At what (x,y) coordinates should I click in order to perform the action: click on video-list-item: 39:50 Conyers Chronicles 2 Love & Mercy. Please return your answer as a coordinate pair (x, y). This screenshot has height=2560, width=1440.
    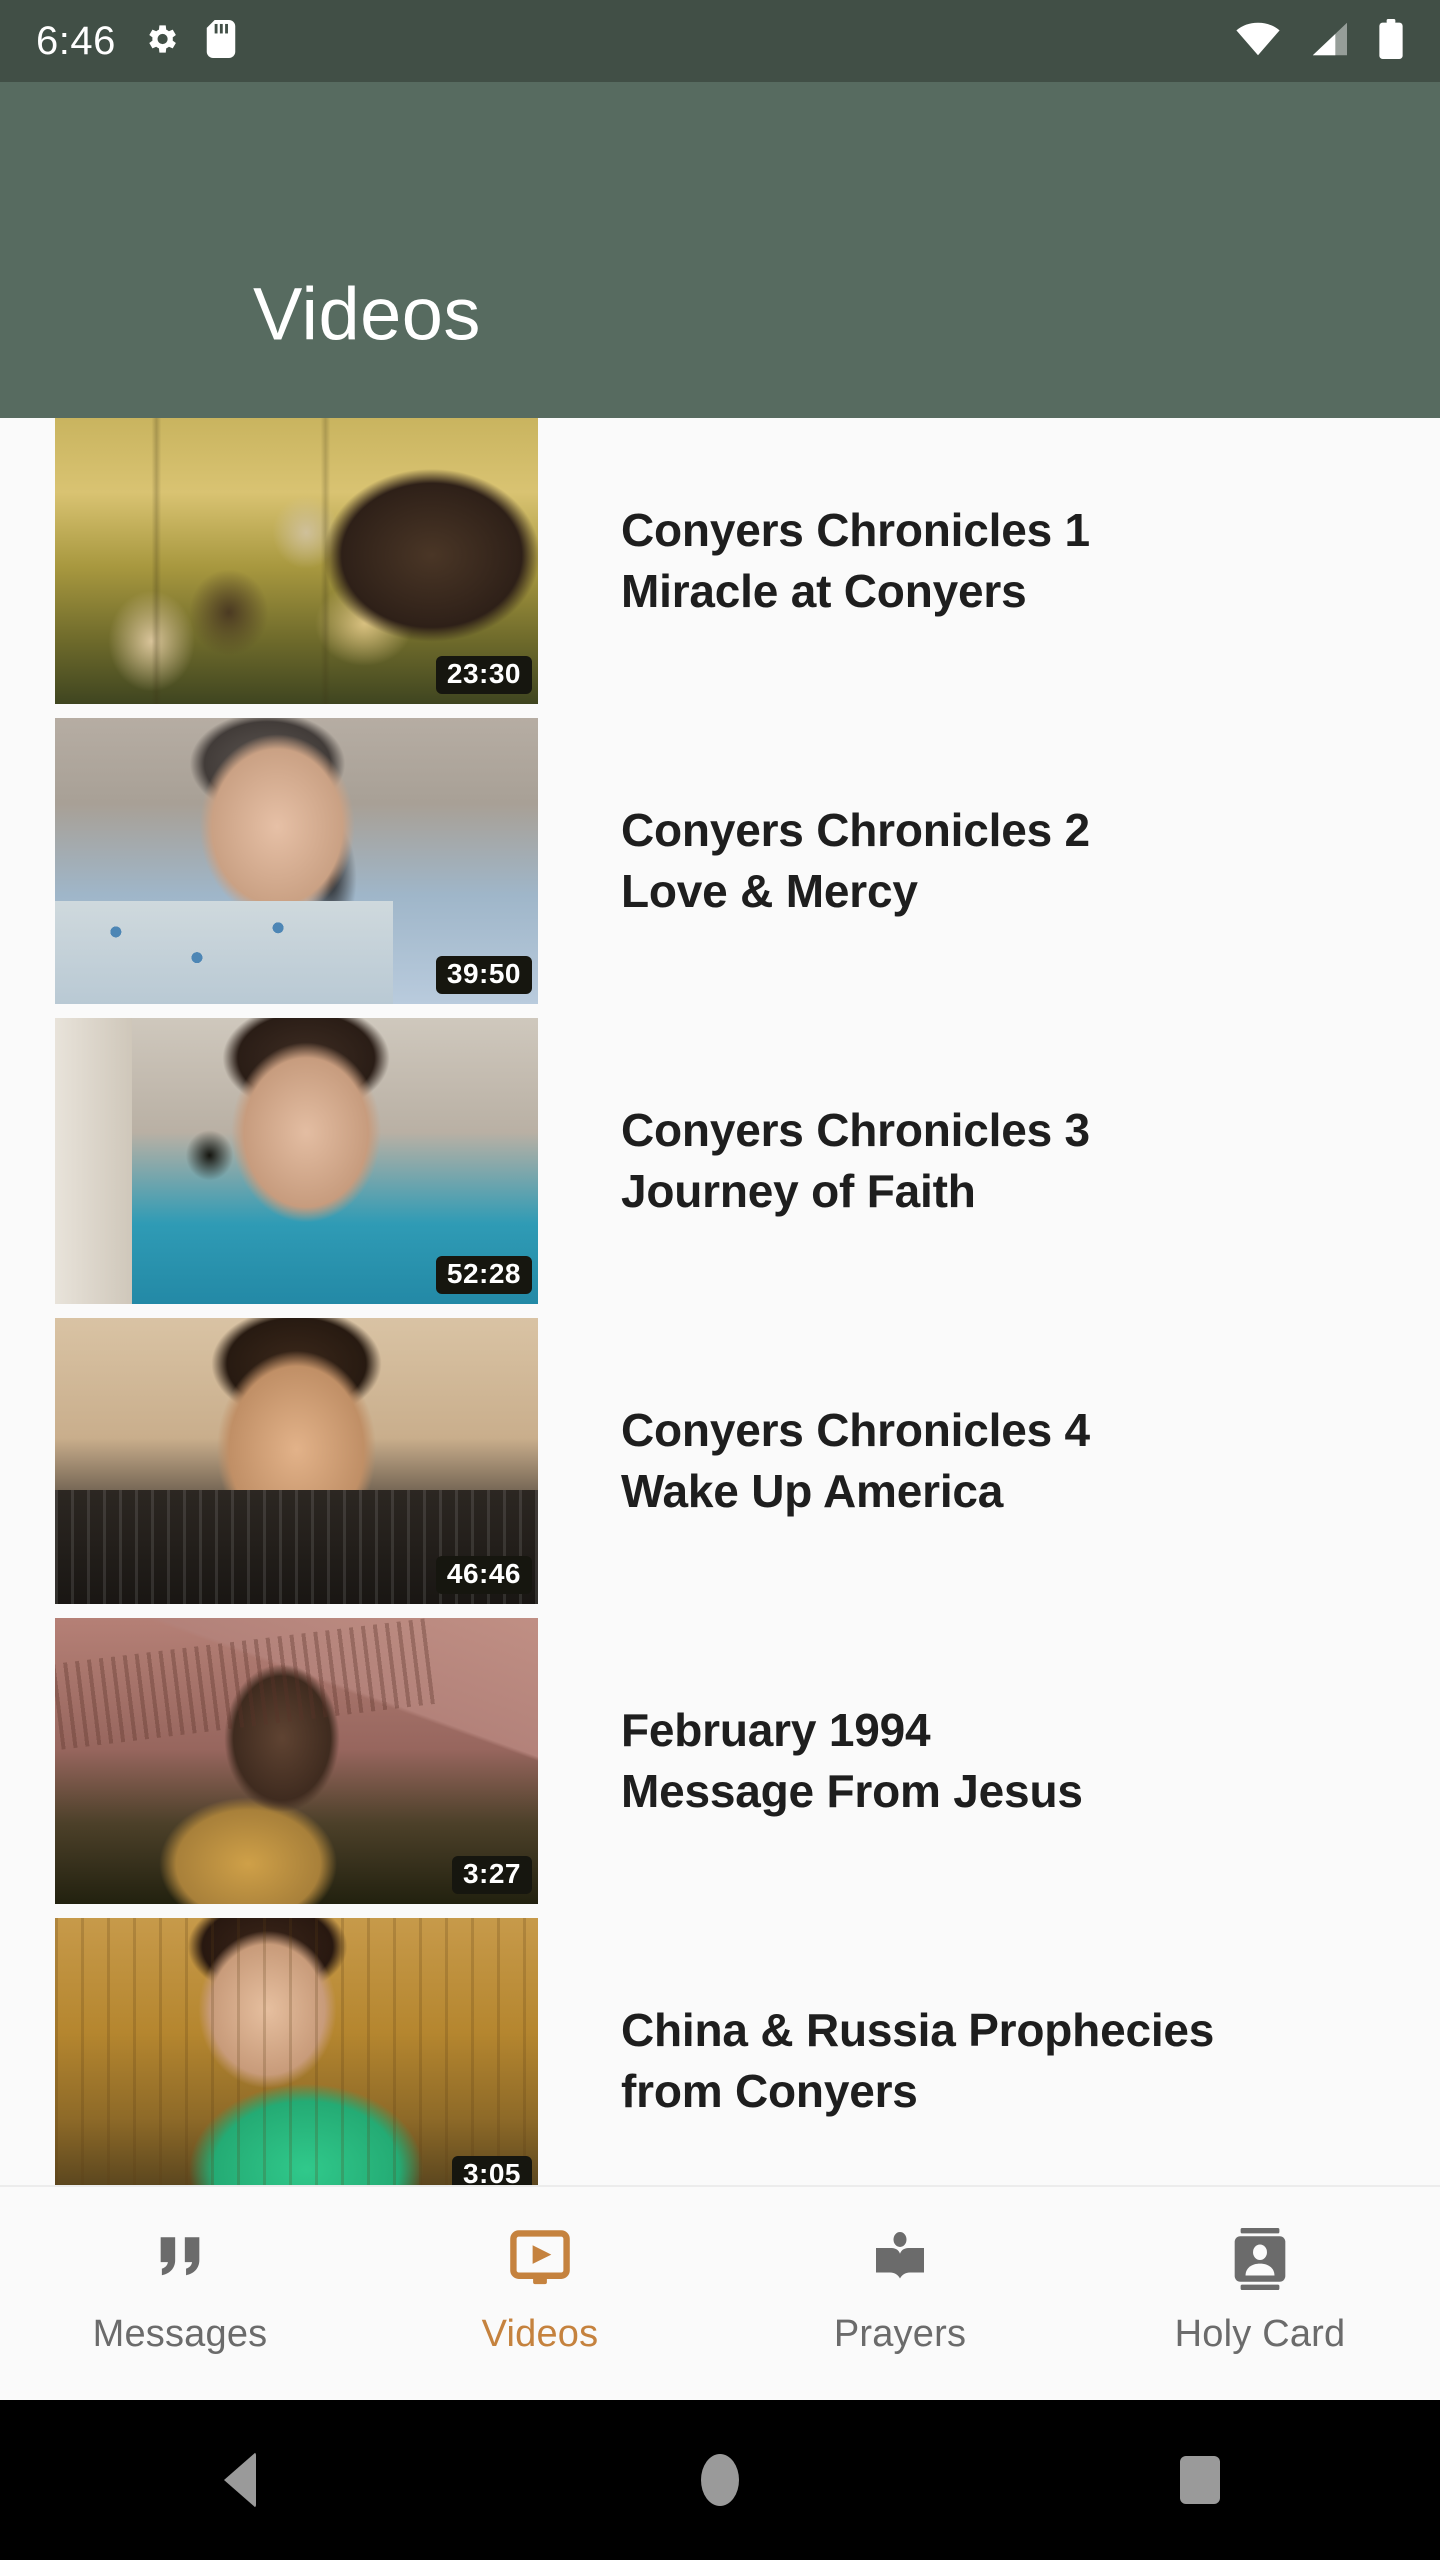
    Looking at the image, I should click on (720, 861).